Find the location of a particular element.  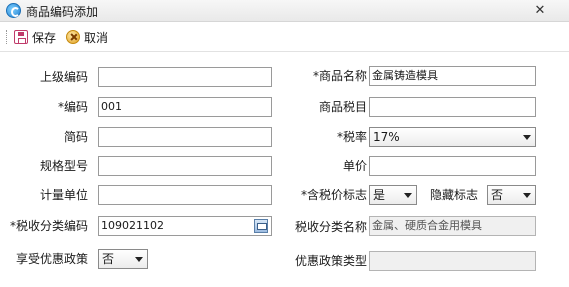

parent-code-label: 上级编码 is located at coordinates (63, 77).